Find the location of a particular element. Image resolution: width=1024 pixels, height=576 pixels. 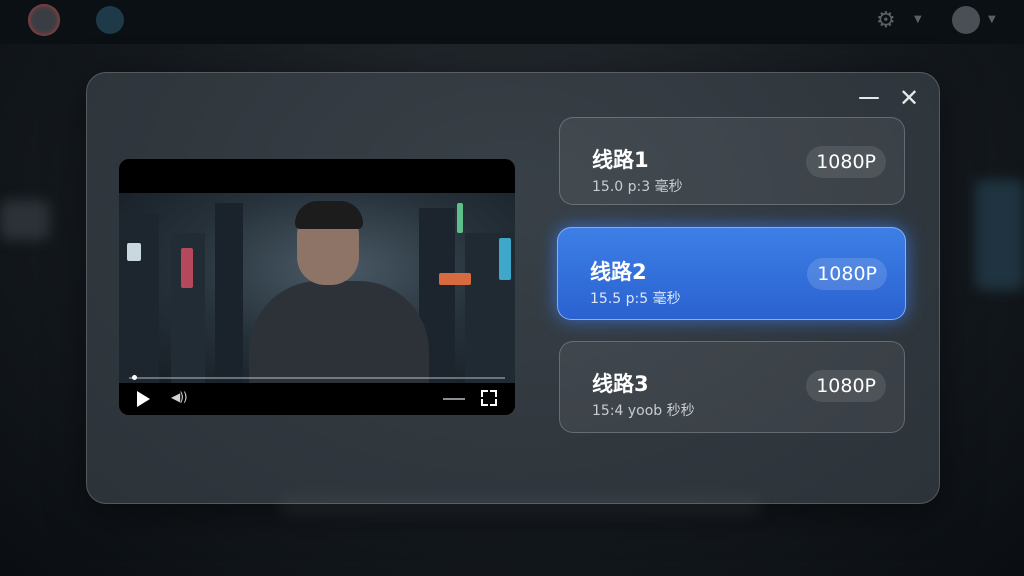

progress-bar is located at coordinates (317, 378).